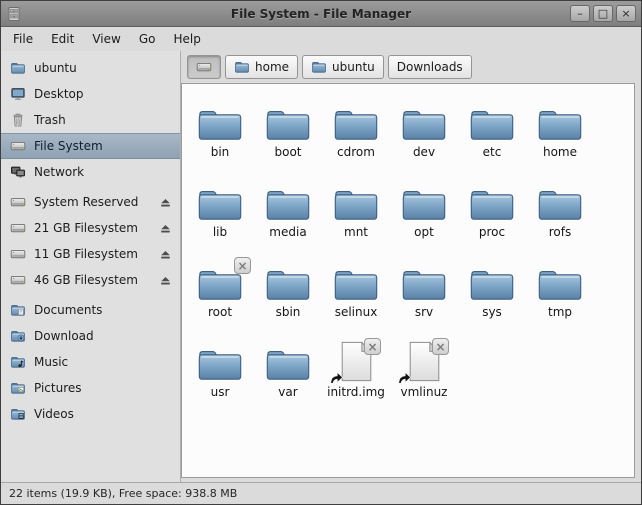  Describe the element at coordinates (220, 140) in the screenshot. I see `file-item-bin: bin` at that location.